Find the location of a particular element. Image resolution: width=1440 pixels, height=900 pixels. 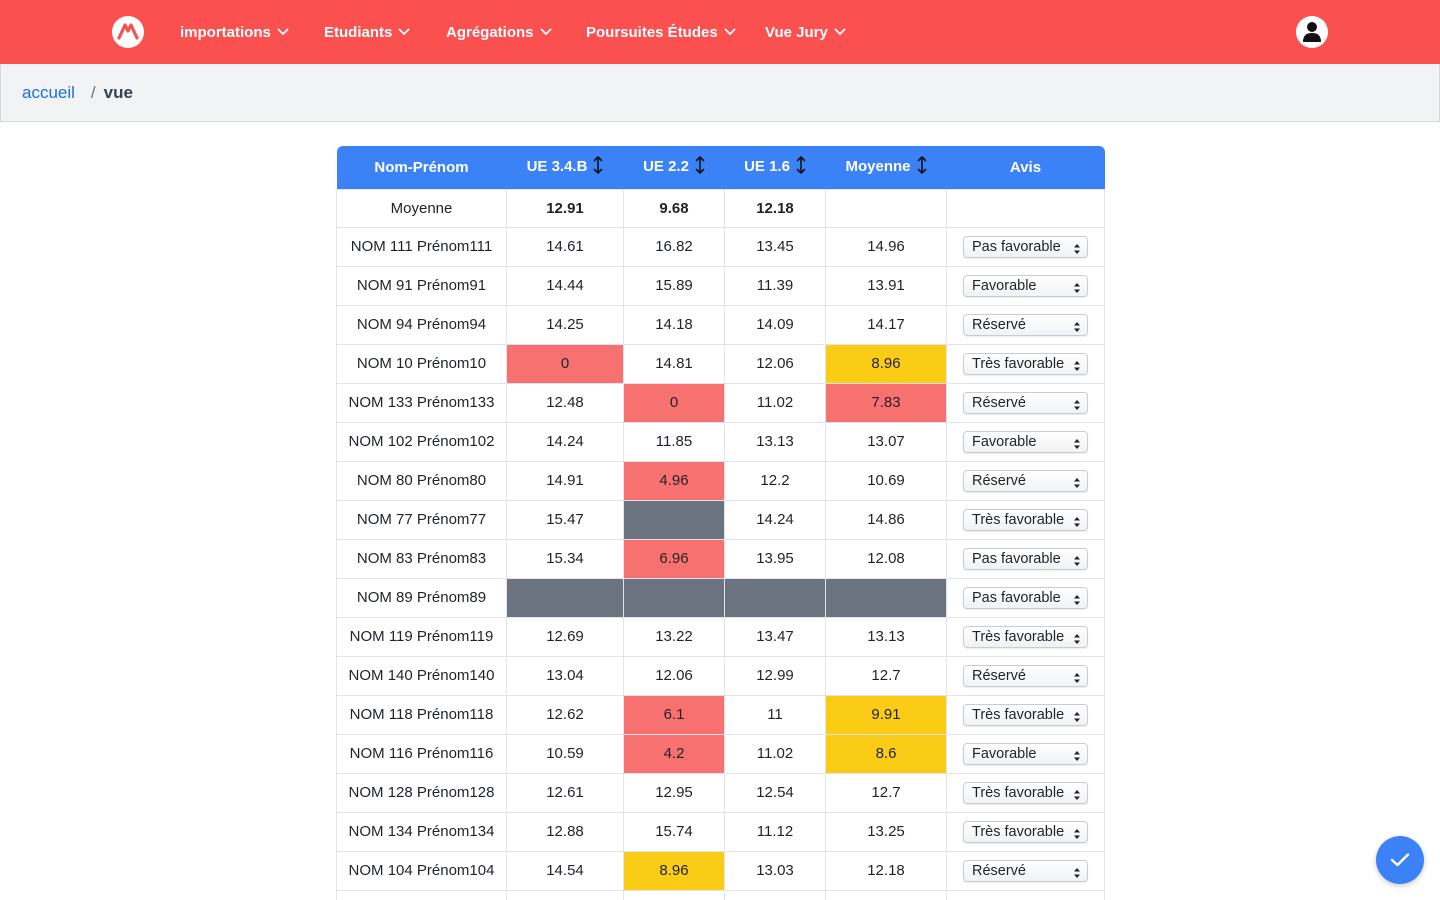

grade-cell: 16.82 is located at coordinates (674, 246).